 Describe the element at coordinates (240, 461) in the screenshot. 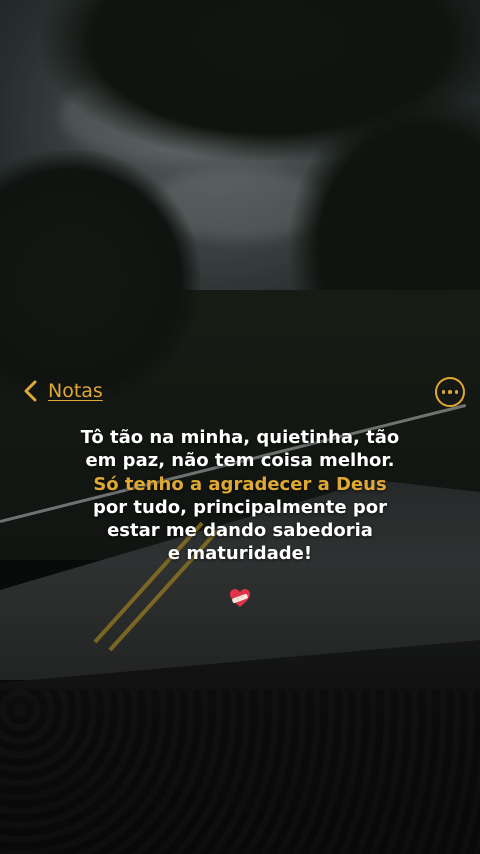

I see `note-line: em paz, não tem coisa melhor.` at that location.